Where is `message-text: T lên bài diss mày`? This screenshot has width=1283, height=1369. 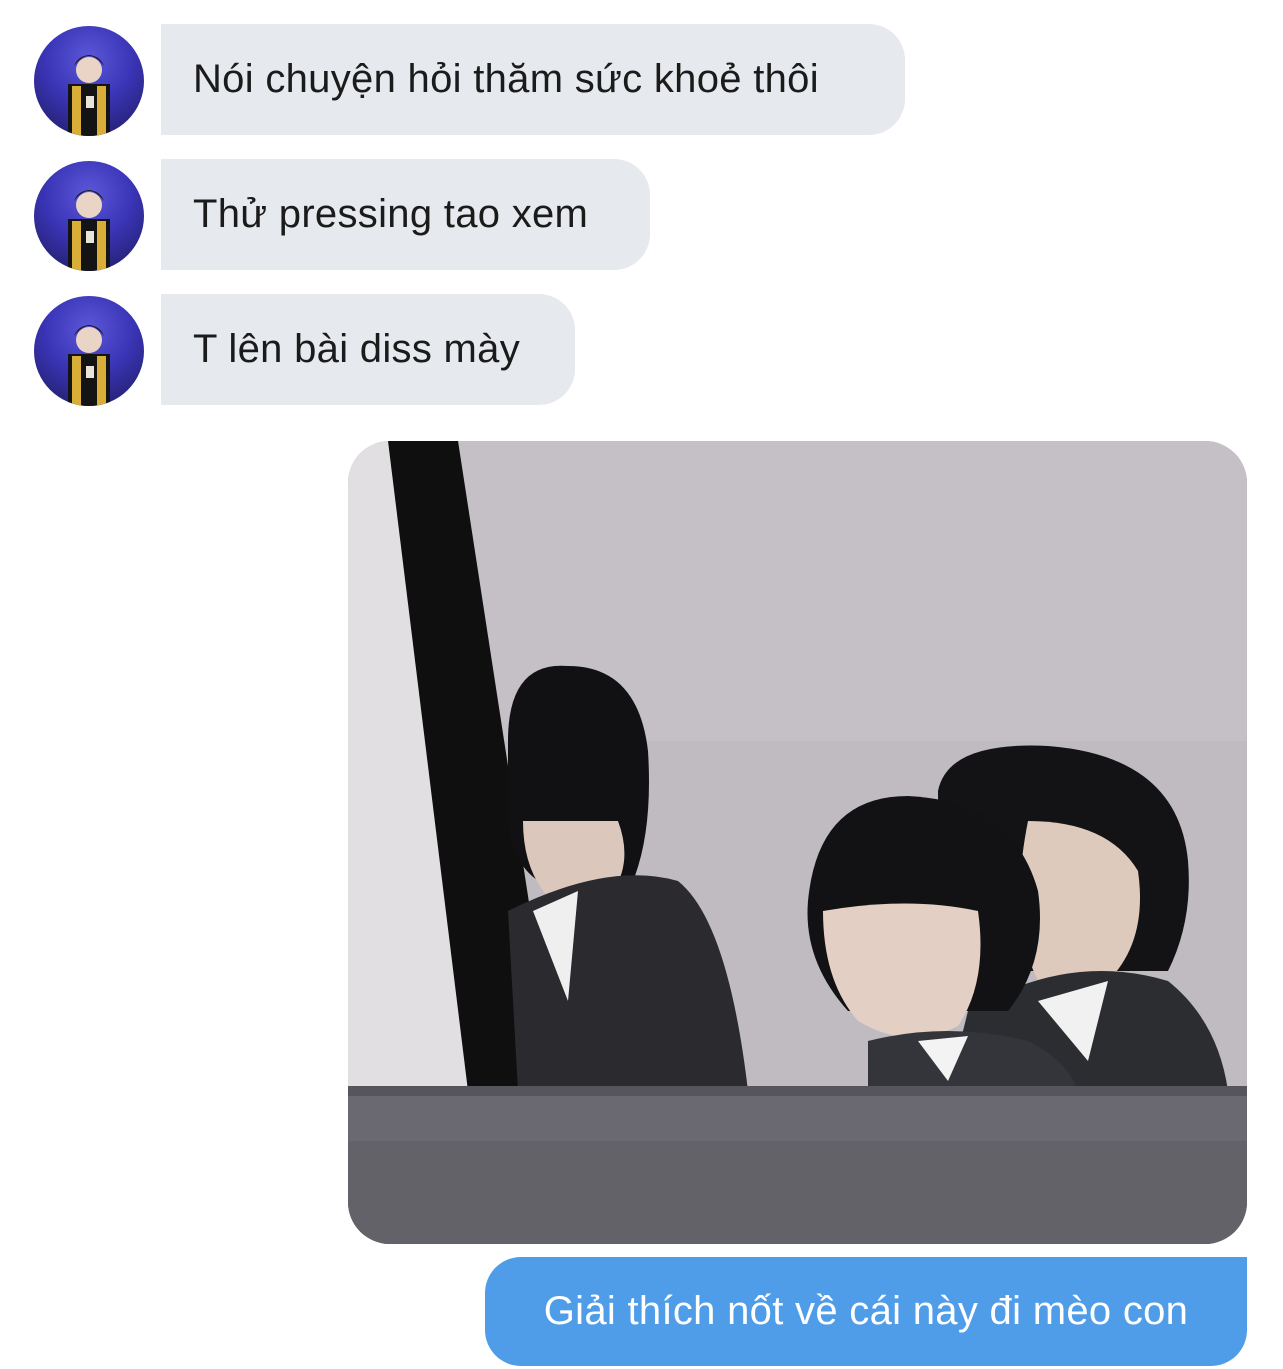 message-text: T lên bài diss mày is located at coordinates (357, 349).